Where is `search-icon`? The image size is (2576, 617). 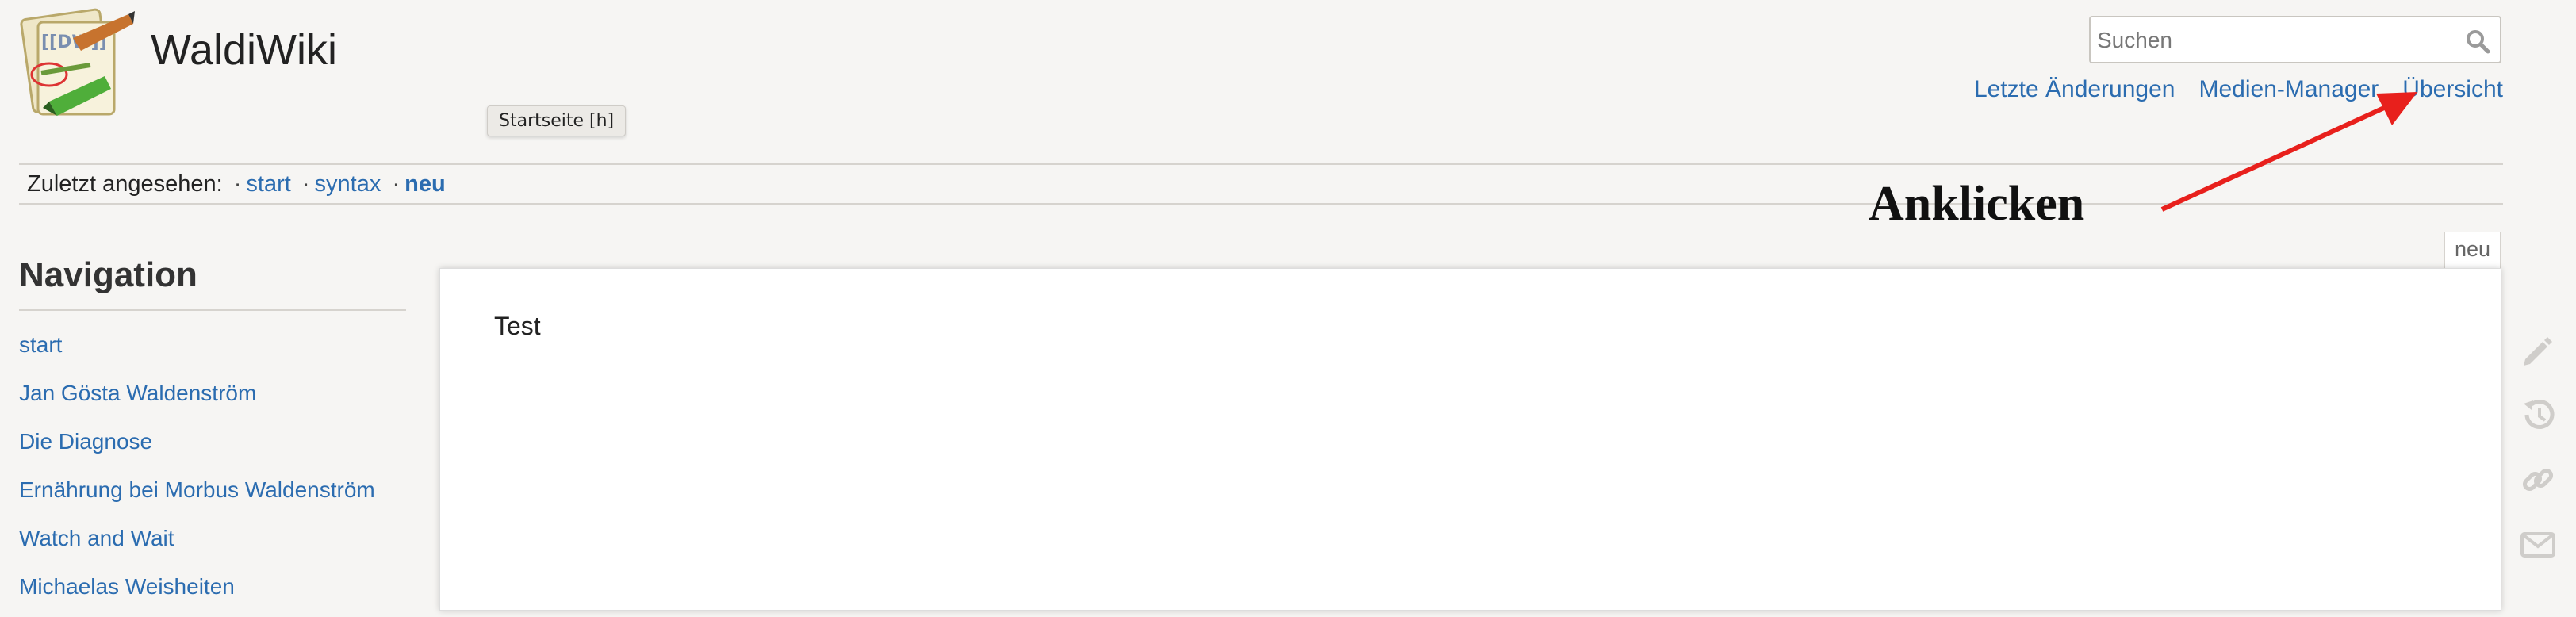
search-icon is located at coordinates (2477, 41).